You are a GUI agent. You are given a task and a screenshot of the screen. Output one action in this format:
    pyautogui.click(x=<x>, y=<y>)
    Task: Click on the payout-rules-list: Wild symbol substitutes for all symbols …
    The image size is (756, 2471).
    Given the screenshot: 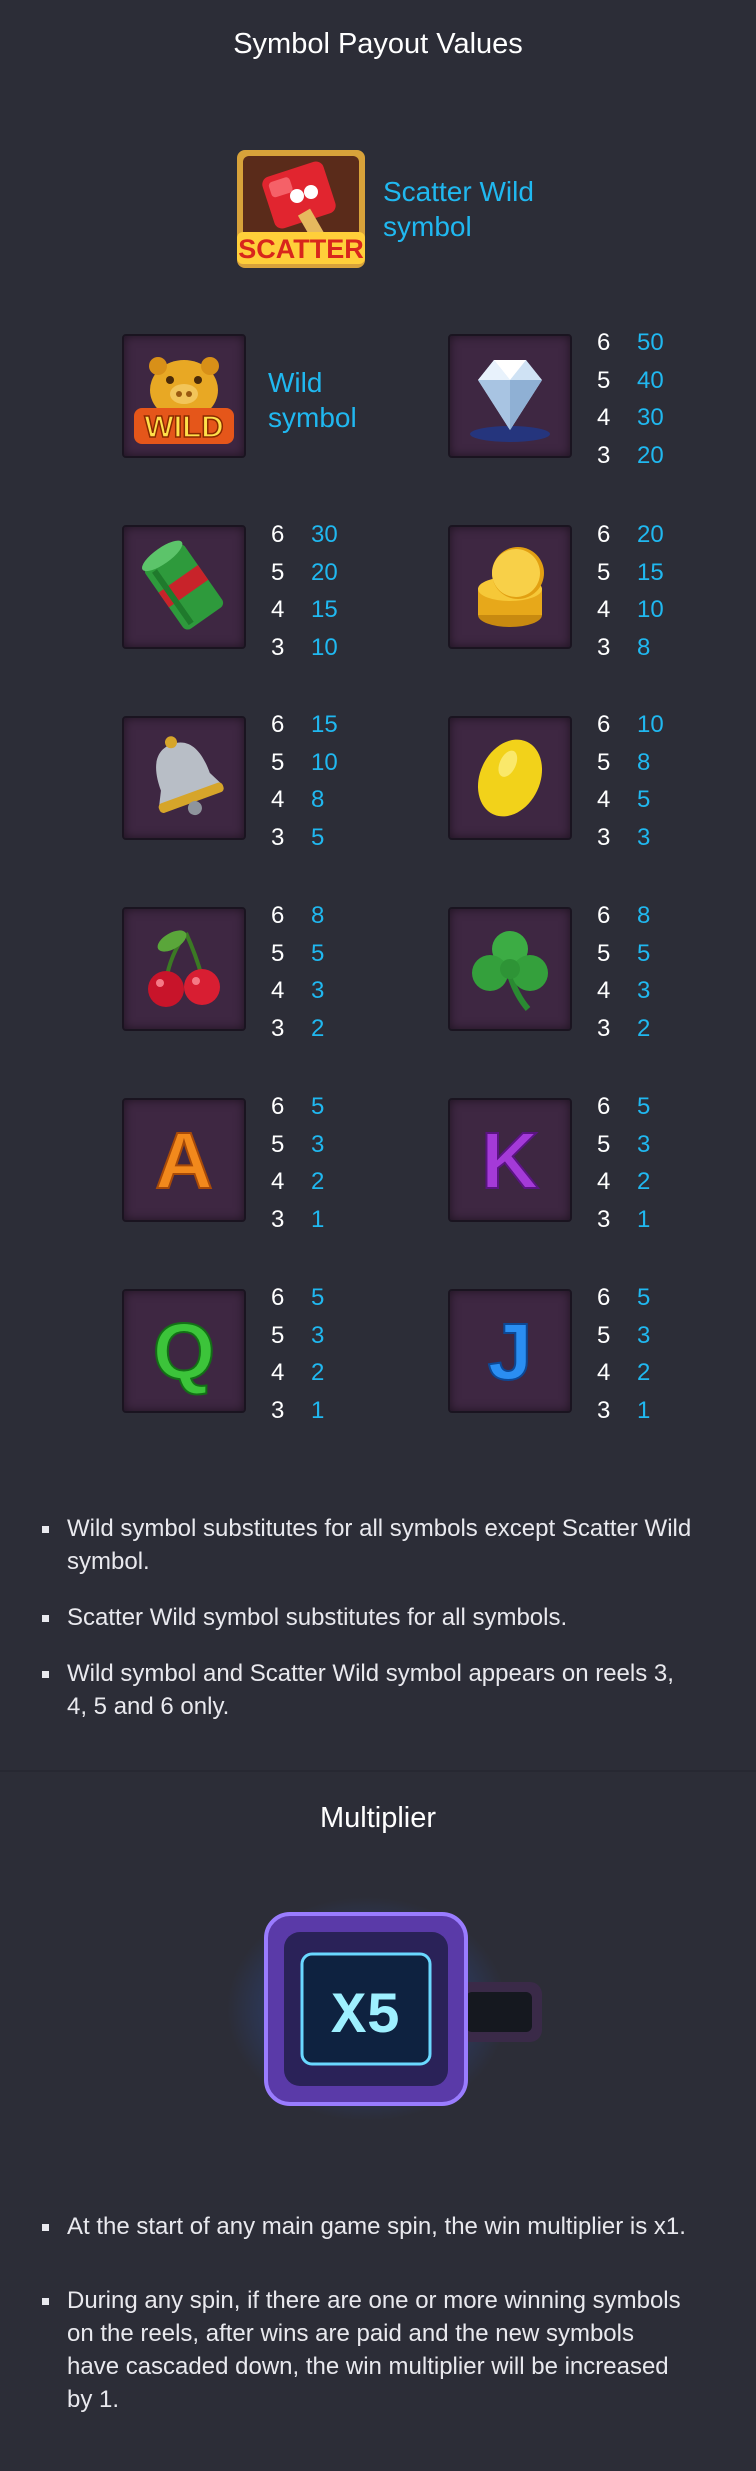 What is the action you would take?
    pyautogui.click(x=367, y=1617)
    